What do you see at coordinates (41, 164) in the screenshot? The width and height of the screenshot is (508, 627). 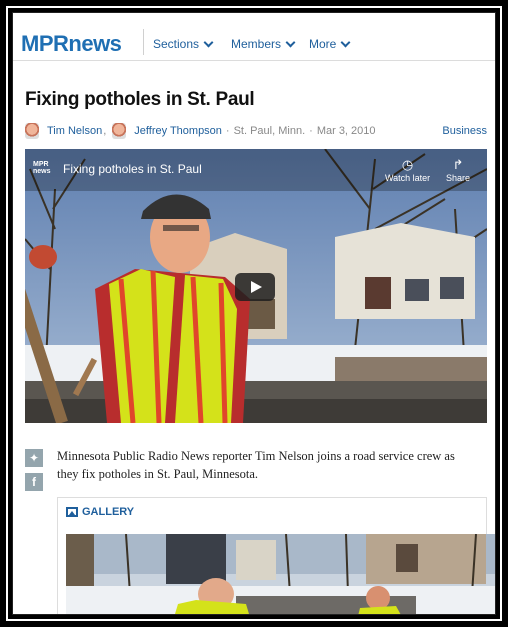 I see `video-logo-top: MPR` at bounding box center [41, 164].